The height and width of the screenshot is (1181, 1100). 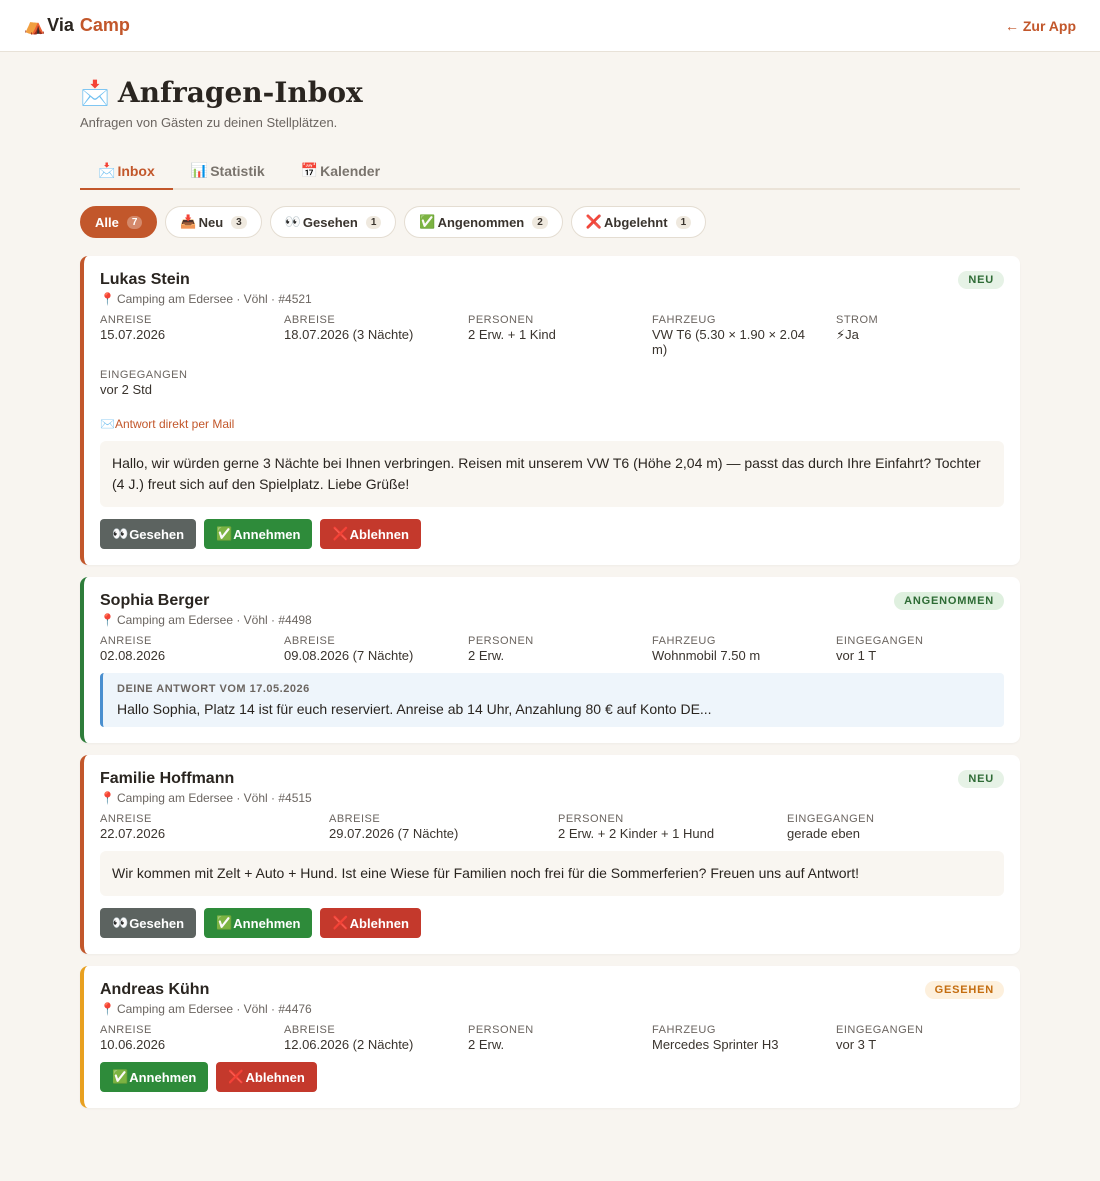 I want to click on tab-label: Kalender, so click(x=350, y=170).